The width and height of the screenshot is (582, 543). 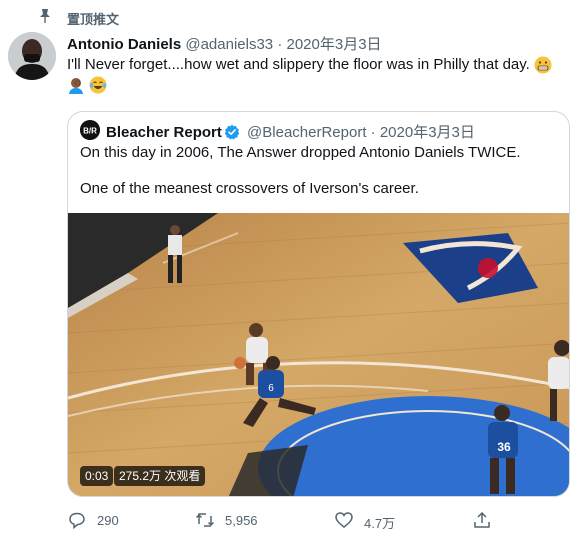 What do you see at coordinates (232, 132) in the screenshot?
I see `verified-badge-icon` at bounding box center [232, 132].